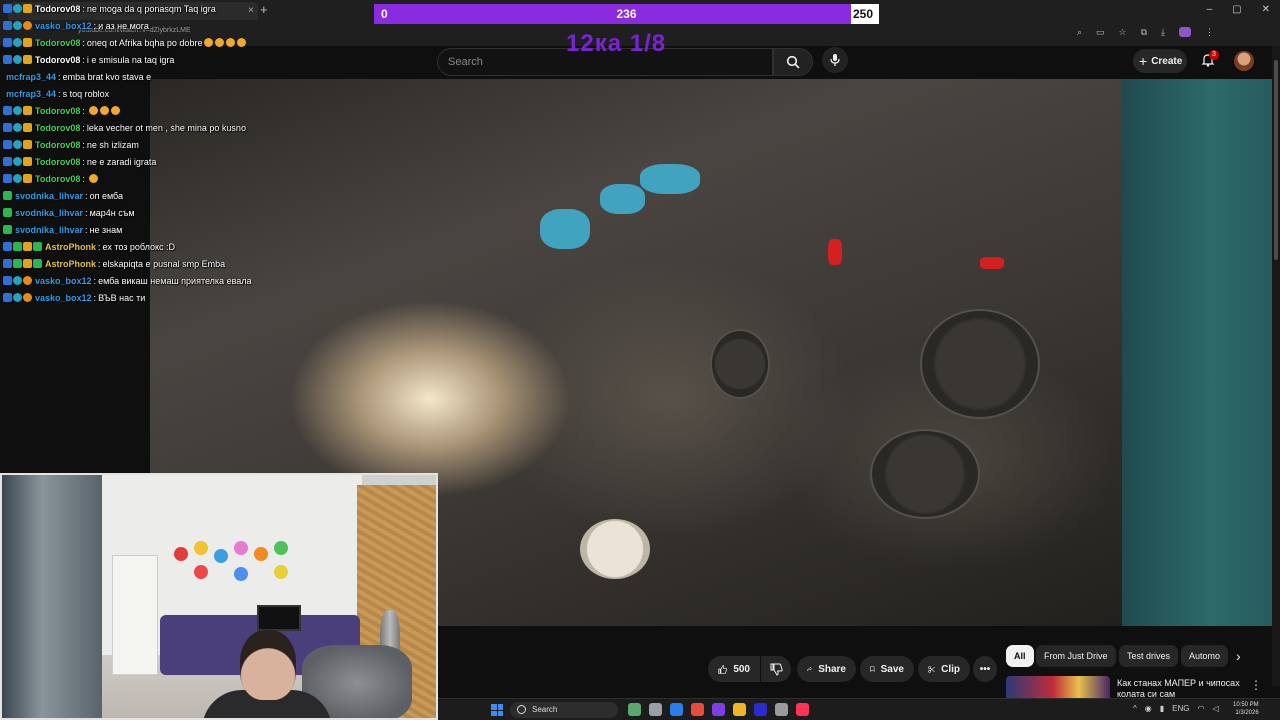 Image resolution: width=1280 pixels, height=720 pixels. Describe the element at coordinates (1135, 708) in the screenshot. I see `chevron-up-icon: ^` at that location.